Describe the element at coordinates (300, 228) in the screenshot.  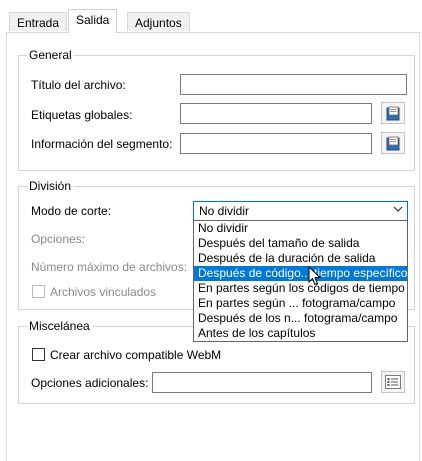
I see `dropdown-option: No dividir` at that location.